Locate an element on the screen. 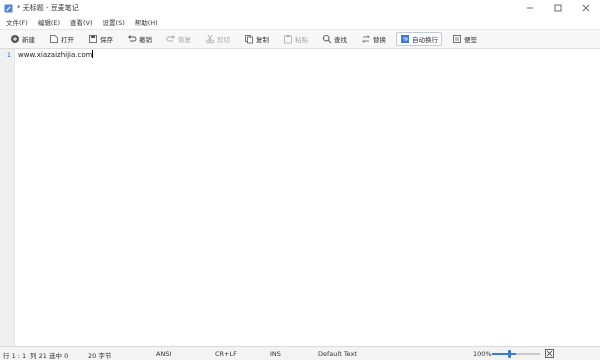 This screenshot has width=600, height=360. maximize-icon is located at coordinates (558, 8).